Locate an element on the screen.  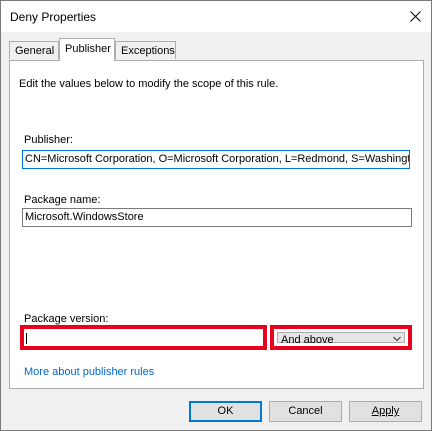
package-name-field: Microsoft.WindowsStore is located at coordinates (217, 217).